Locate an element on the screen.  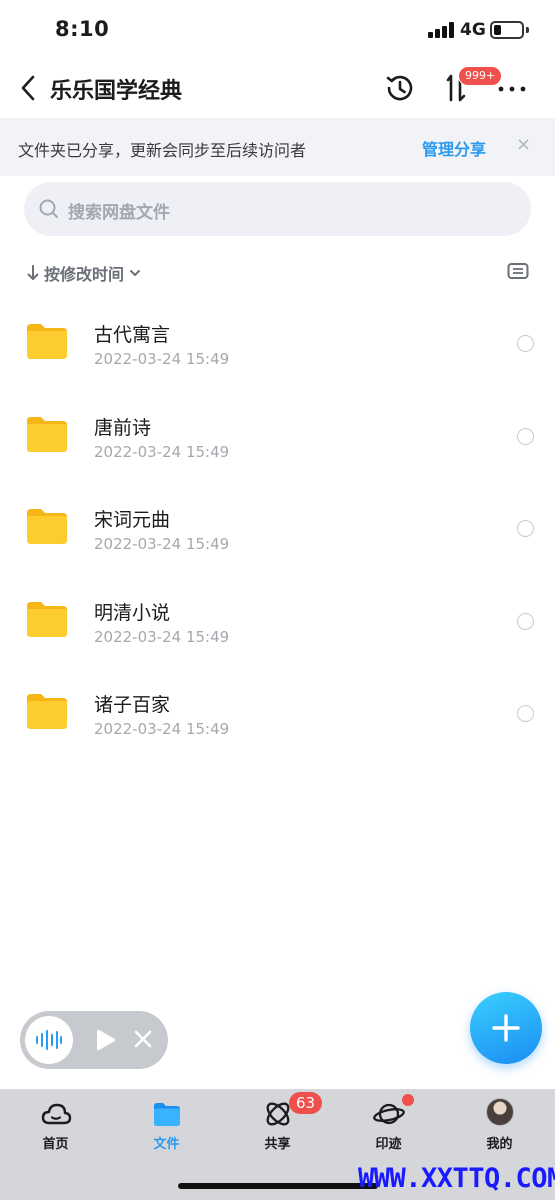
play-icon is located at coordinates (106, 1040).